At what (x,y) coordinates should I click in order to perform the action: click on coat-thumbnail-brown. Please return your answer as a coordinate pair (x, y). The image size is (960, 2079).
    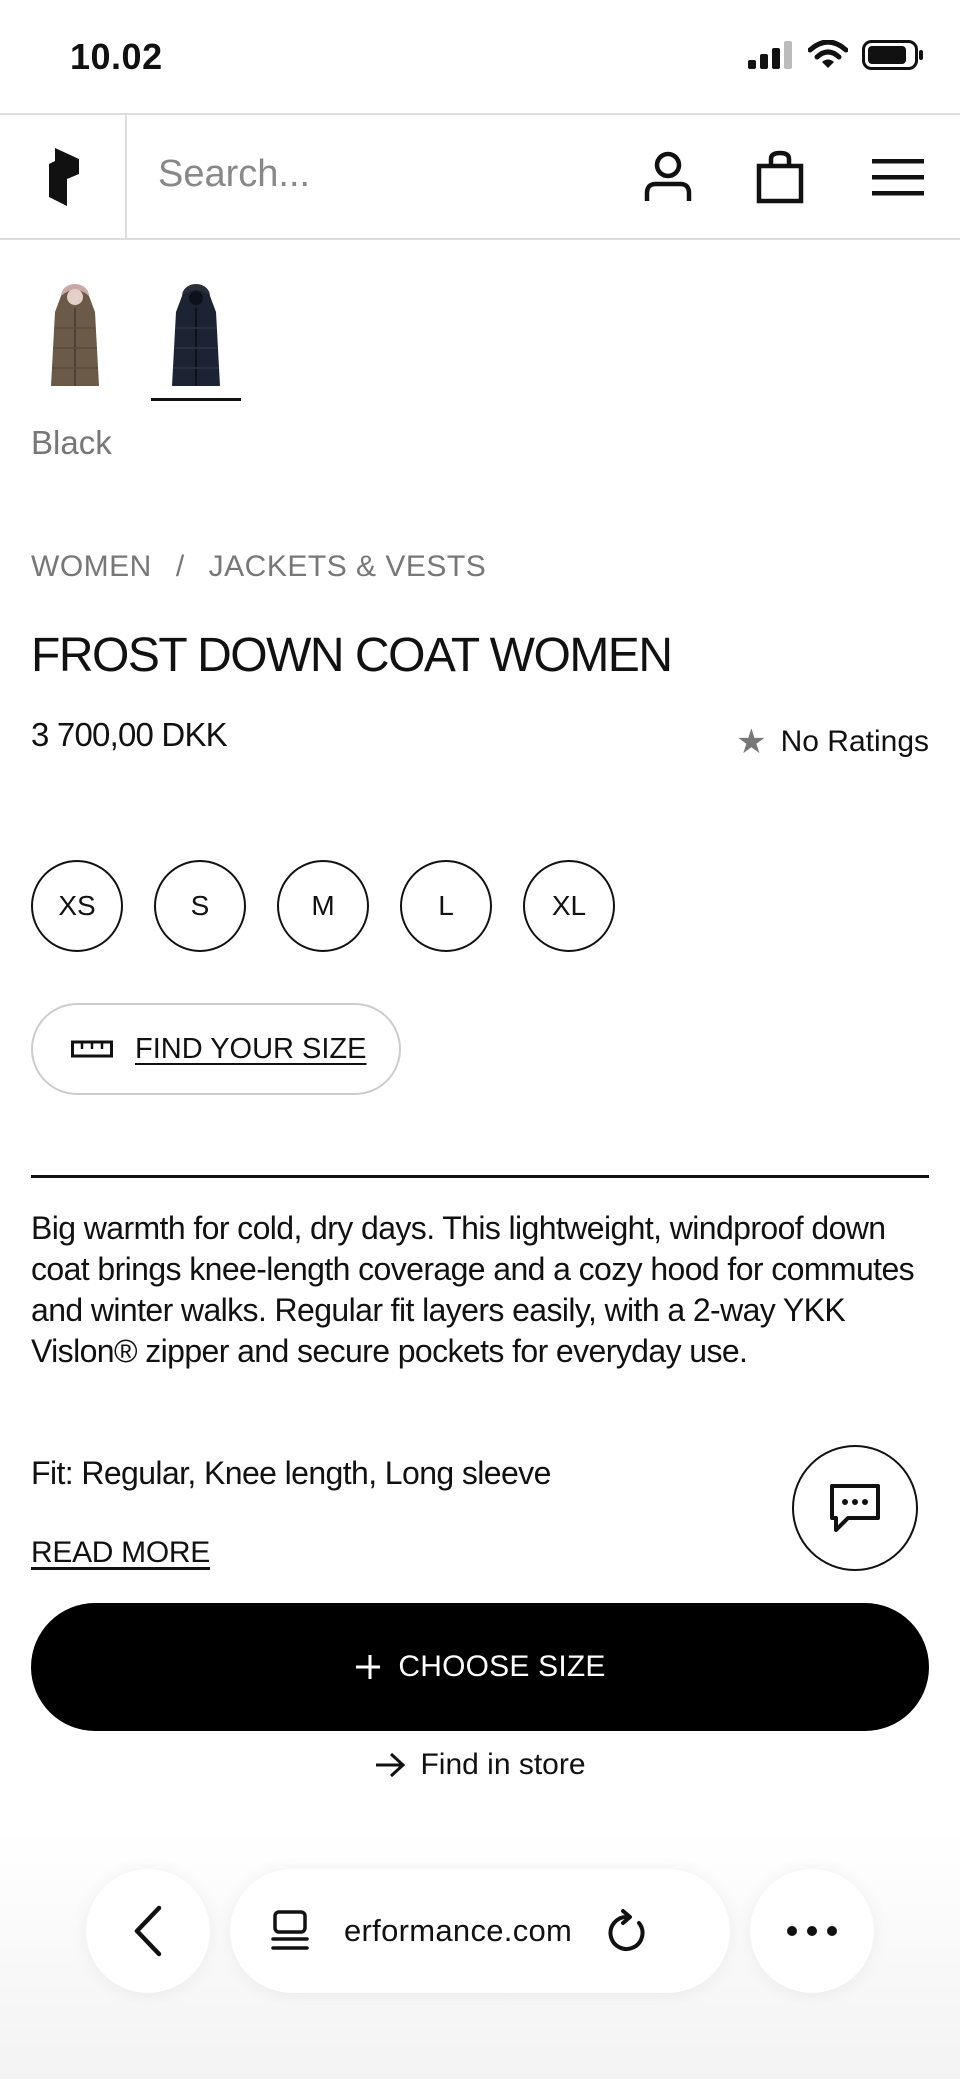
    Looking at the image, I should click on (75, 335).